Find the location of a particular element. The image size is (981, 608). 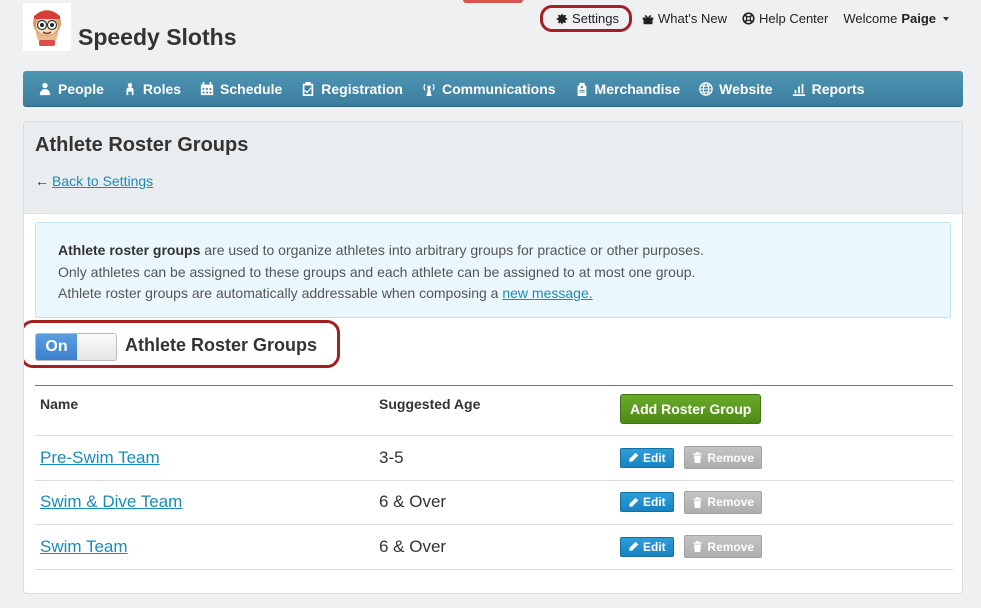

back-arrow-icon: ← is located at coordinates (42, 181).